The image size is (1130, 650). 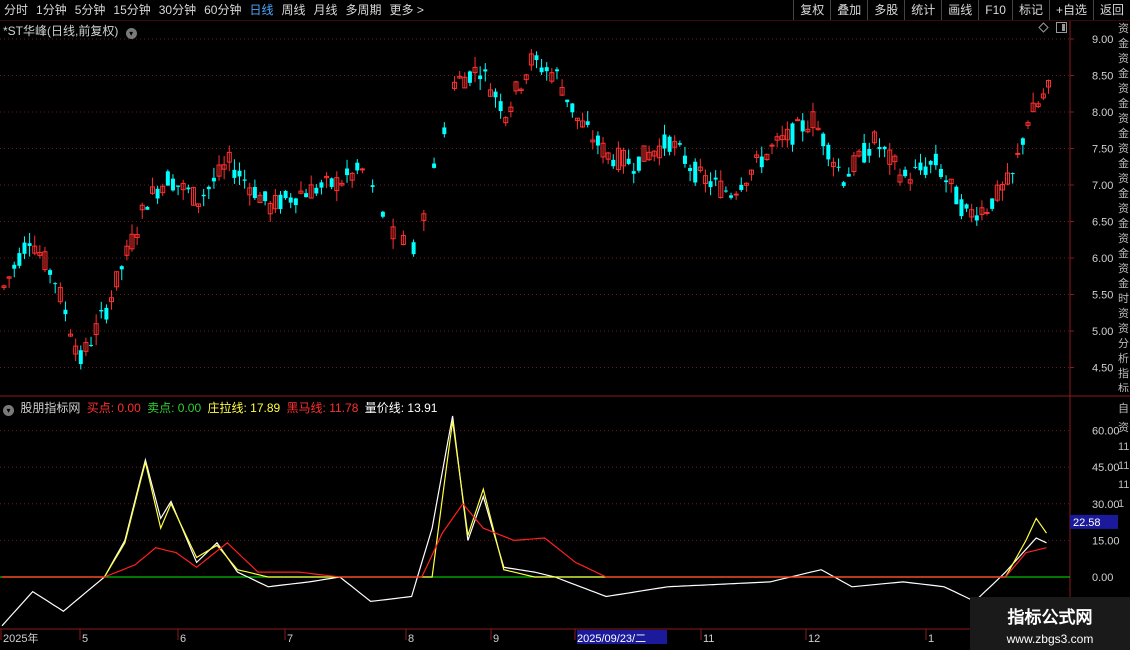 What do you see at coordinates (189, 408) in the screenshot?
I see `sell-value: 0.00` at bounding box center [189, 408].